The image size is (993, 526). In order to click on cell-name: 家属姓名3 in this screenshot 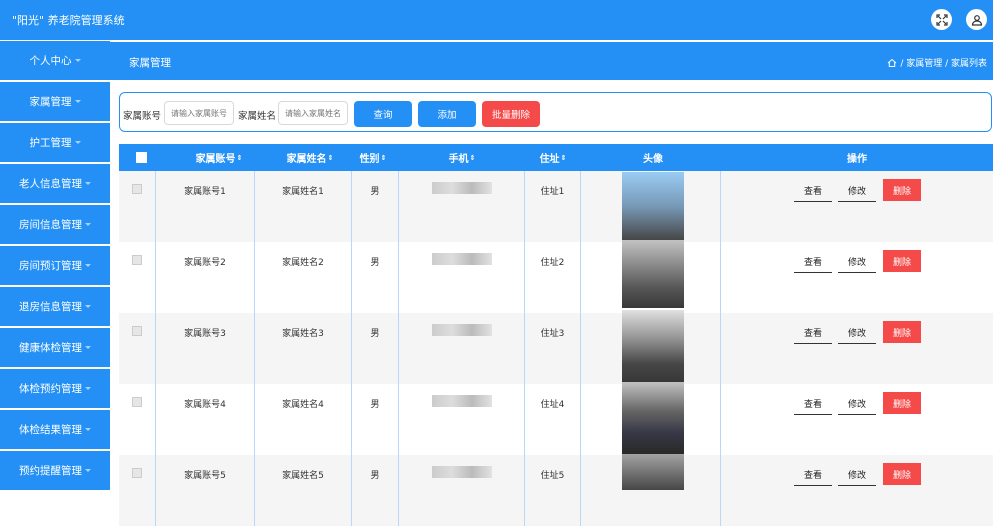, I will do `click(303, 334)`.